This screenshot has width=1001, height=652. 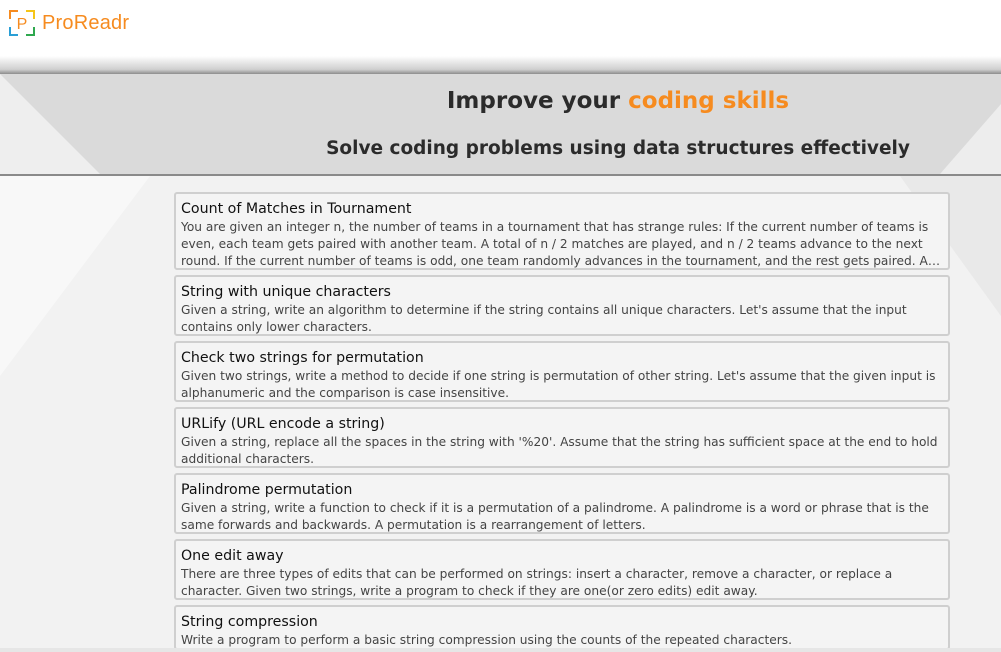 I want to click on brand-name: ProReadr, so click(x=86, y=22).